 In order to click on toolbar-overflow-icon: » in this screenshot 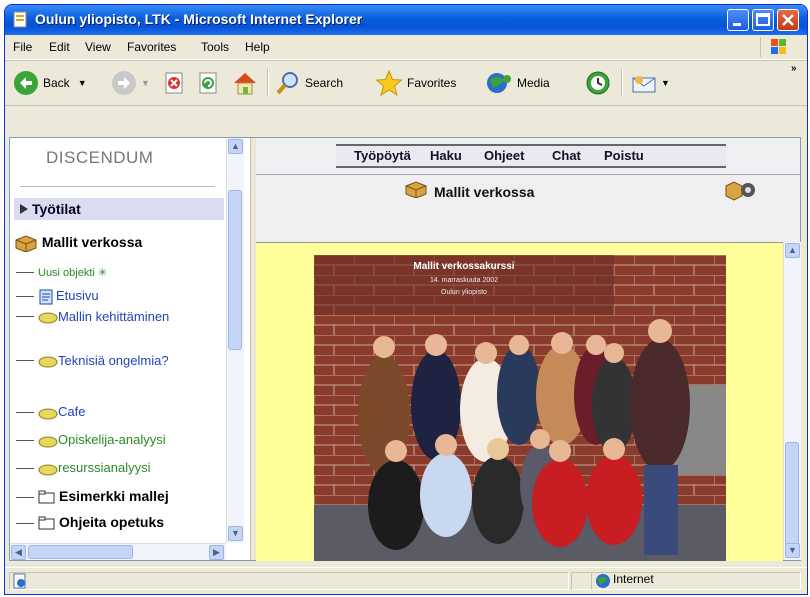, I will do `click(794, 68)`.